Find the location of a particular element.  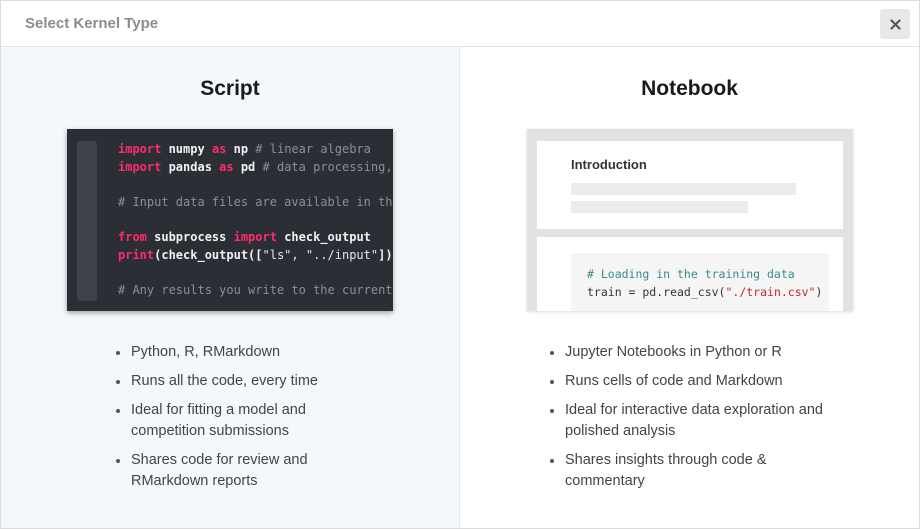

feature-item: Python, R, RMarkdown is located at coordinates (244, 352).